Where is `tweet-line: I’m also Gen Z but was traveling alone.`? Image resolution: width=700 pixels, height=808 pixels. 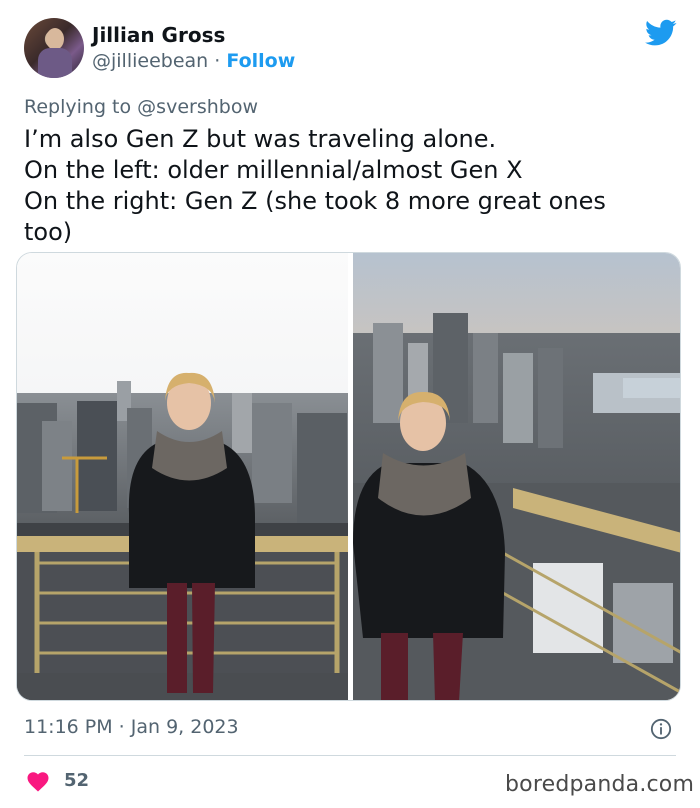
tweet-line: I’m also Gen Z but was traveling alone. is located at coordinates (260, 139).